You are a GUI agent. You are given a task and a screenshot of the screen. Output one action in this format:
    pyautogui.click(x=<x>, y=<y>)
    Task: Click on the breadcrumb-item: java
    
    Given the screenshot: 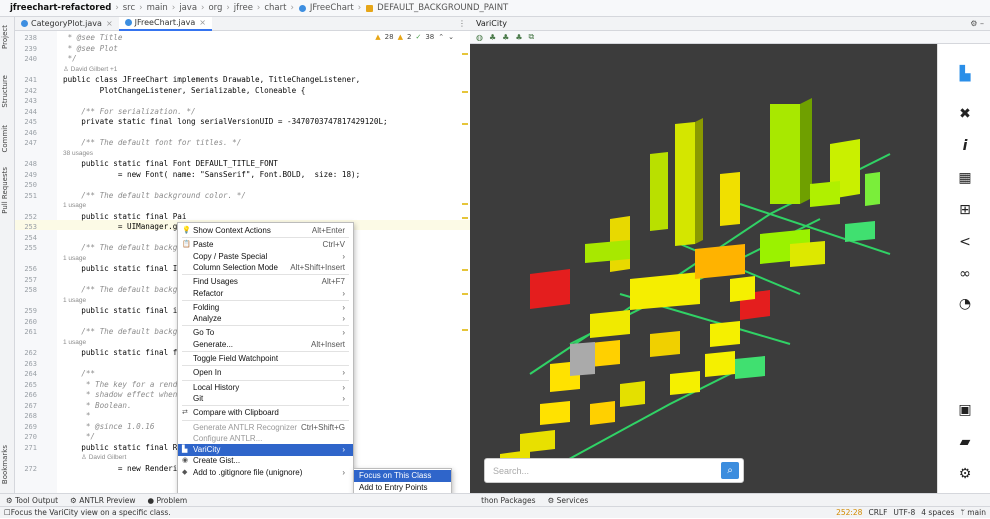 What is the action you would take?
    pyautogui.click(x=188, y=8)
    